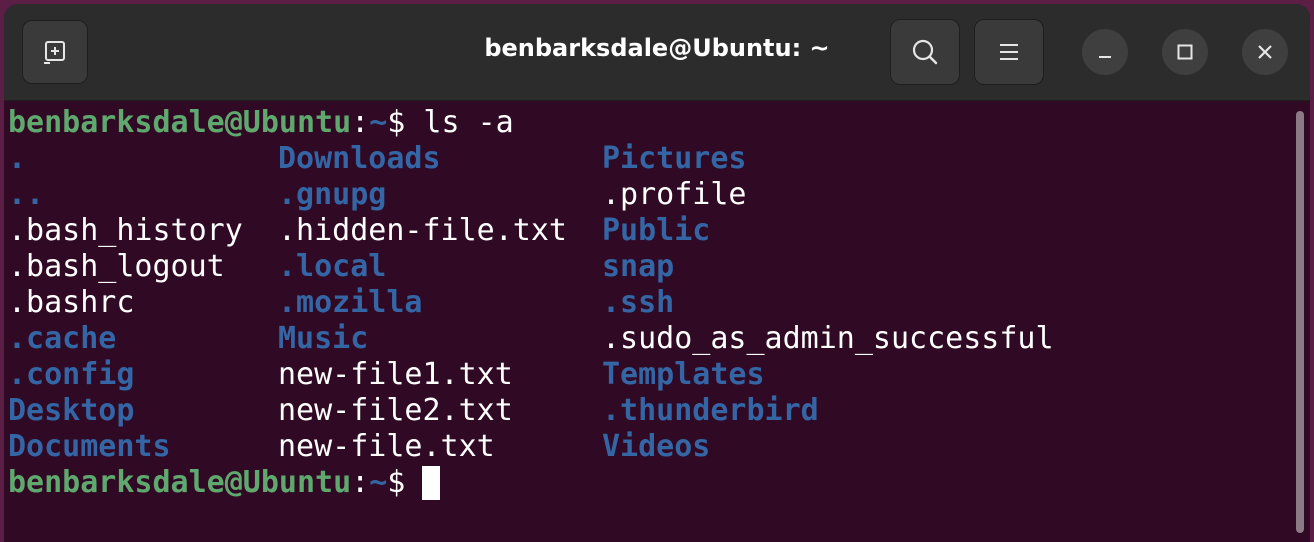 This screenshot has width=1314, height=542. Describe the element at coordinates (71, 374) in the screenshot. I see `directory-entry: .config` at that location.